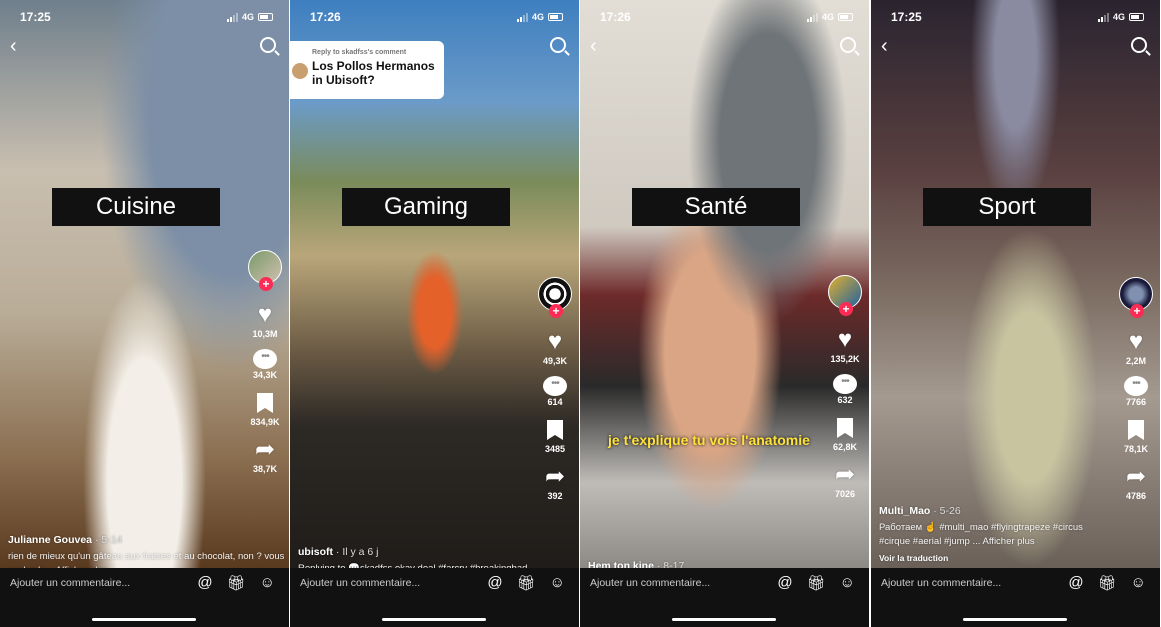 This screenshot has width=1161, height=627. I want to click on comment-button: ••• 632, so click(845, 389).